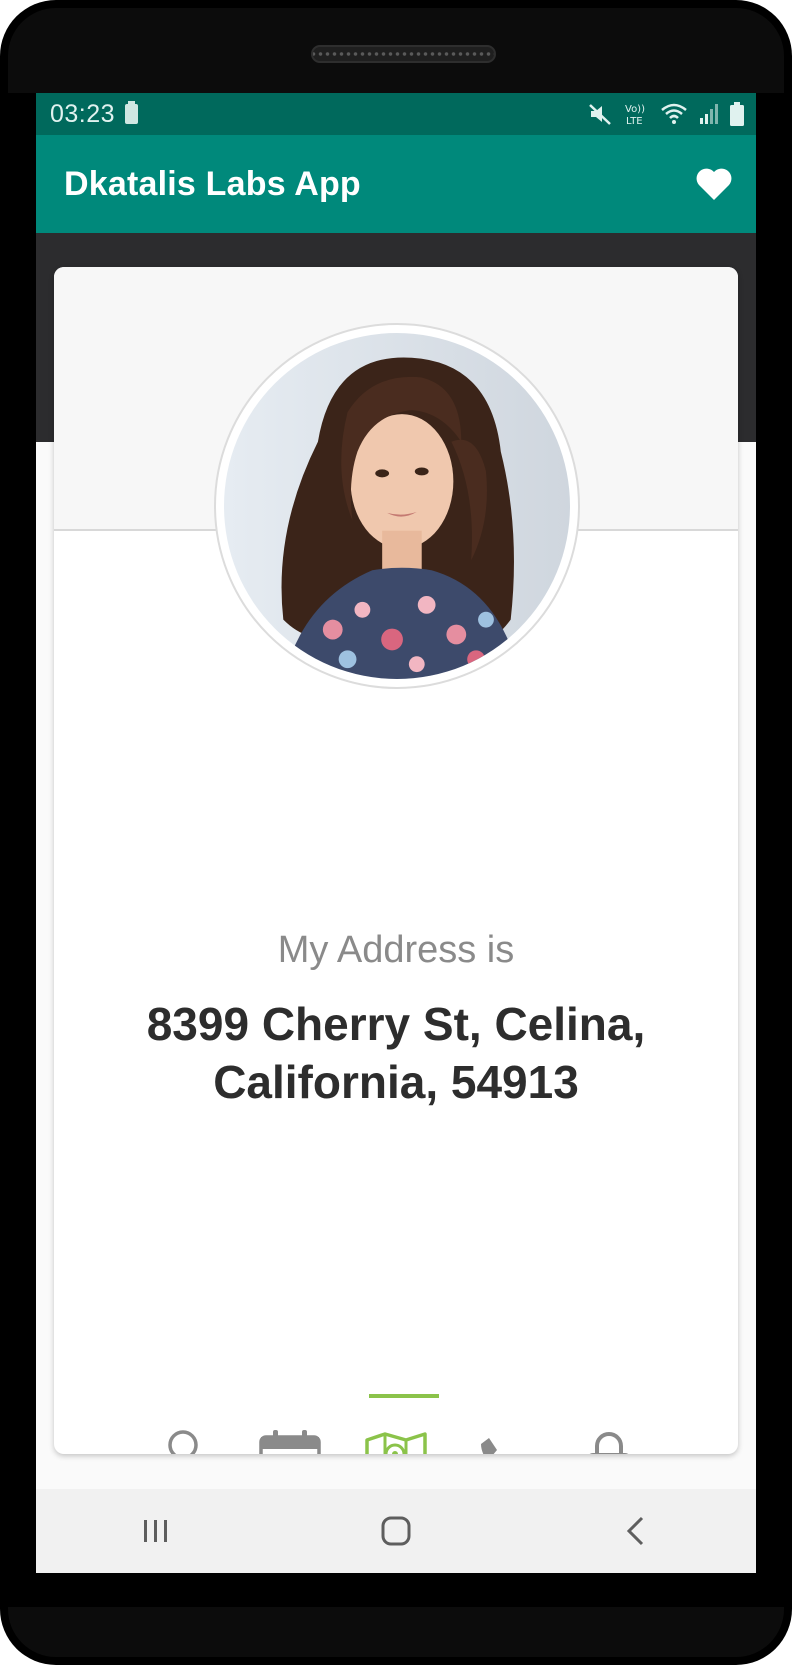  What do you see at coordinates (212, 183) in the screenshot?
I see `app-title: Dkatalis Labs App` at bounding box center [212, 183].